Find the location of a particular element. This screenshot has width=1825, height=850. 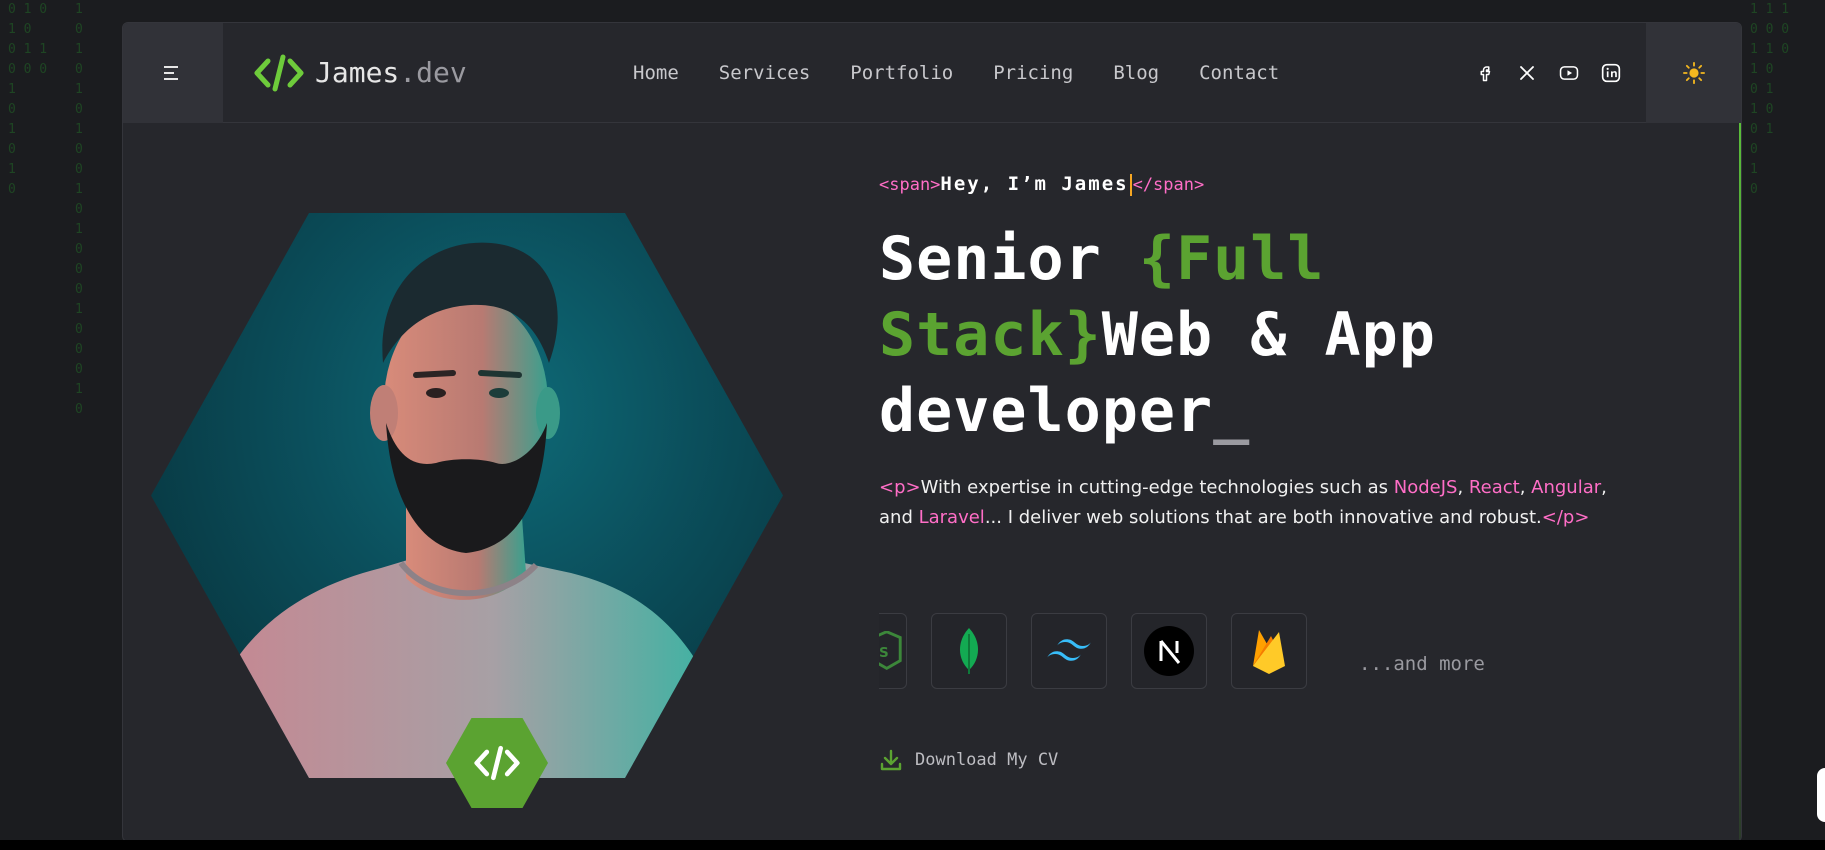

mongodb-icon is located at coordinates (969, 651).